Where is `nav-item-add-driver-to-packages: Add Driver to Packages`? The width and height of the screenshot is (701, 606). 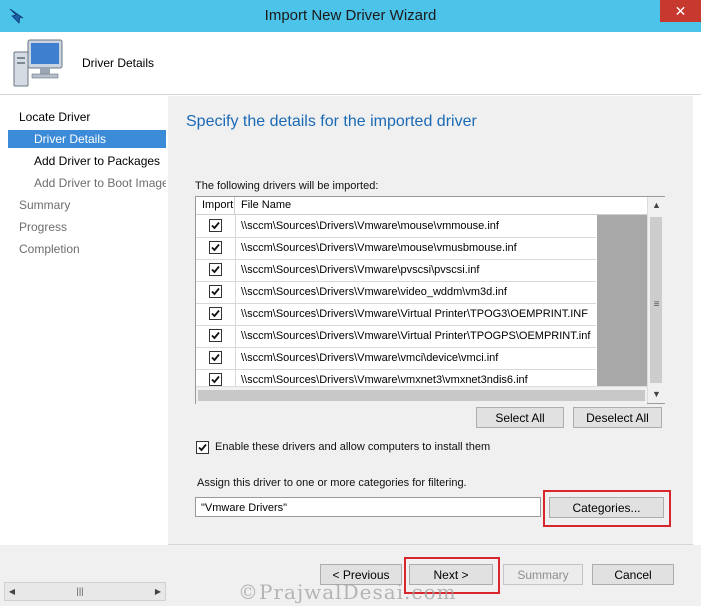
nav-item-add-driver-to-packages: Add Driver to Packages is located at coordinates (87, 161).